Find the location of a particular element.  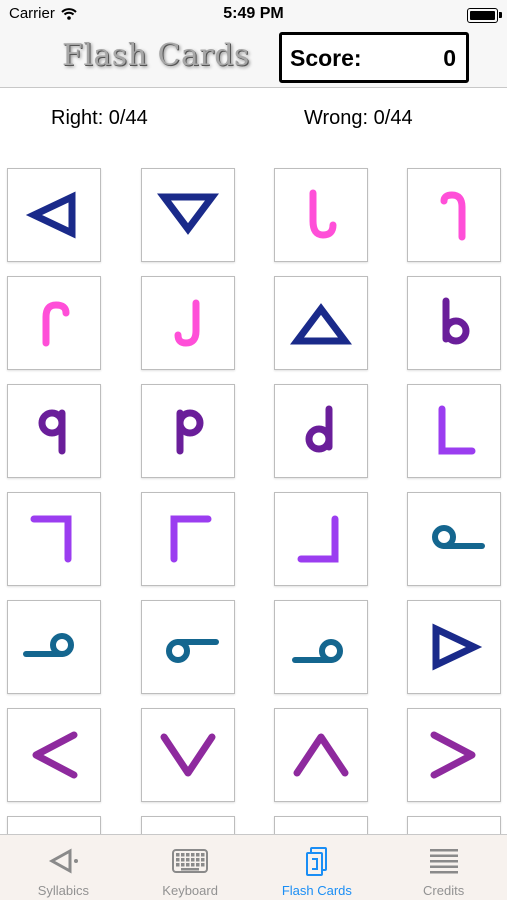

tab-syllabics: Syllabics is located at coordinates (63, 867).